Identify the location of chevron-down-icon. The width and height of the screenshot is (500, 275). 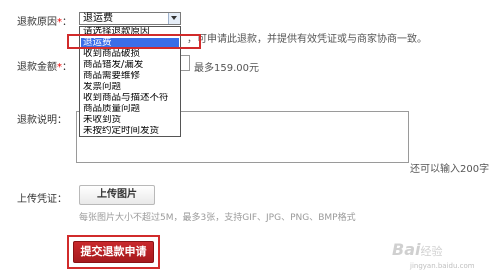
(174, 18).